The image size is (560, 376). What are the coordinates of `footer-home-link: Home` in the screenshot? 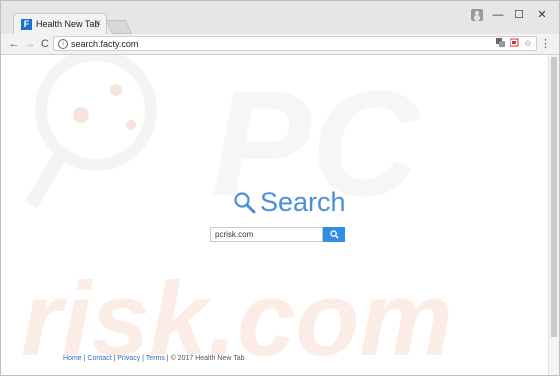 It's located at (72, 358).